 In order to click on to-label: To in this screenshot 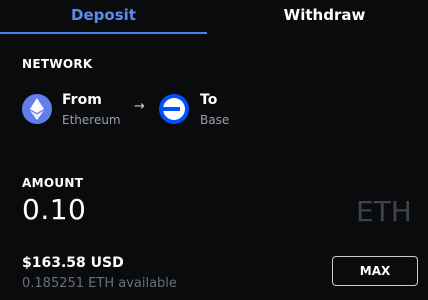, I will do `click(209, 100)`.